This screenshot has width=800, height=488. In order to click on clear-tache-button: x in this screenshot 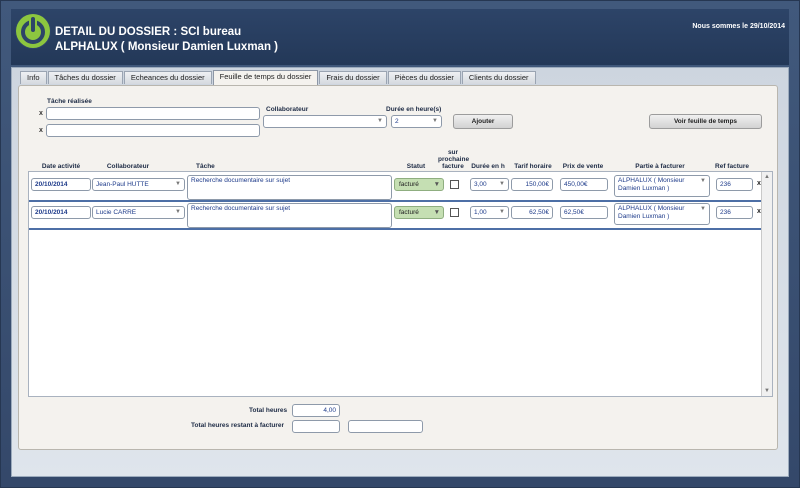, I will do `click(41, 113)`.